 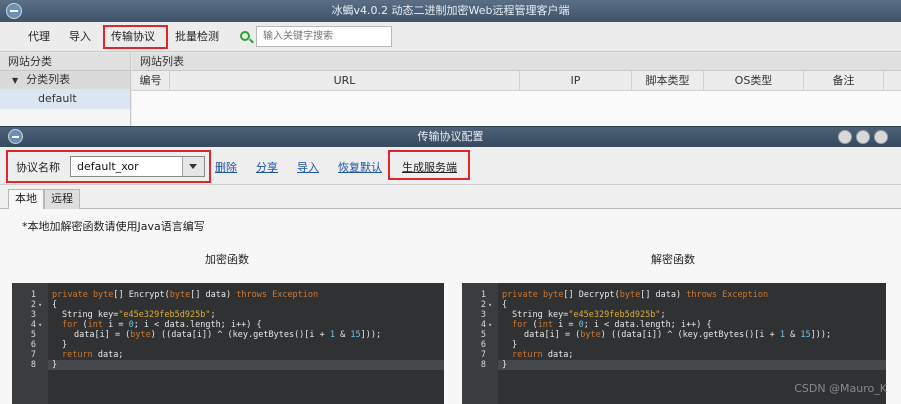 I want to click on share-link: 分享, so click(x=267, y=167).